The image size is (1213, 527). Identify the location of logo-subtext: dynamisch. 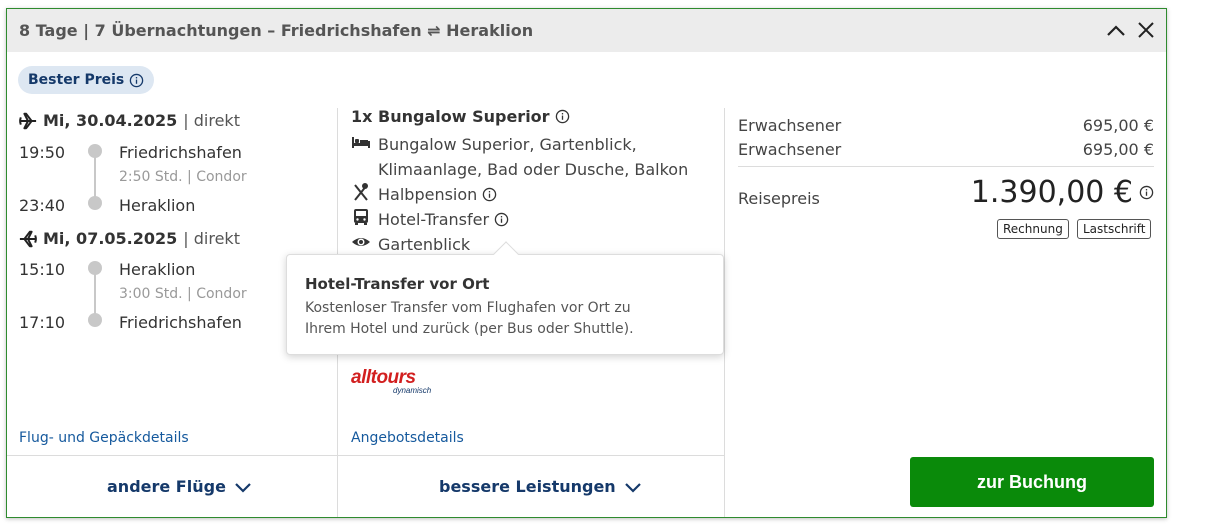
(412, 390).